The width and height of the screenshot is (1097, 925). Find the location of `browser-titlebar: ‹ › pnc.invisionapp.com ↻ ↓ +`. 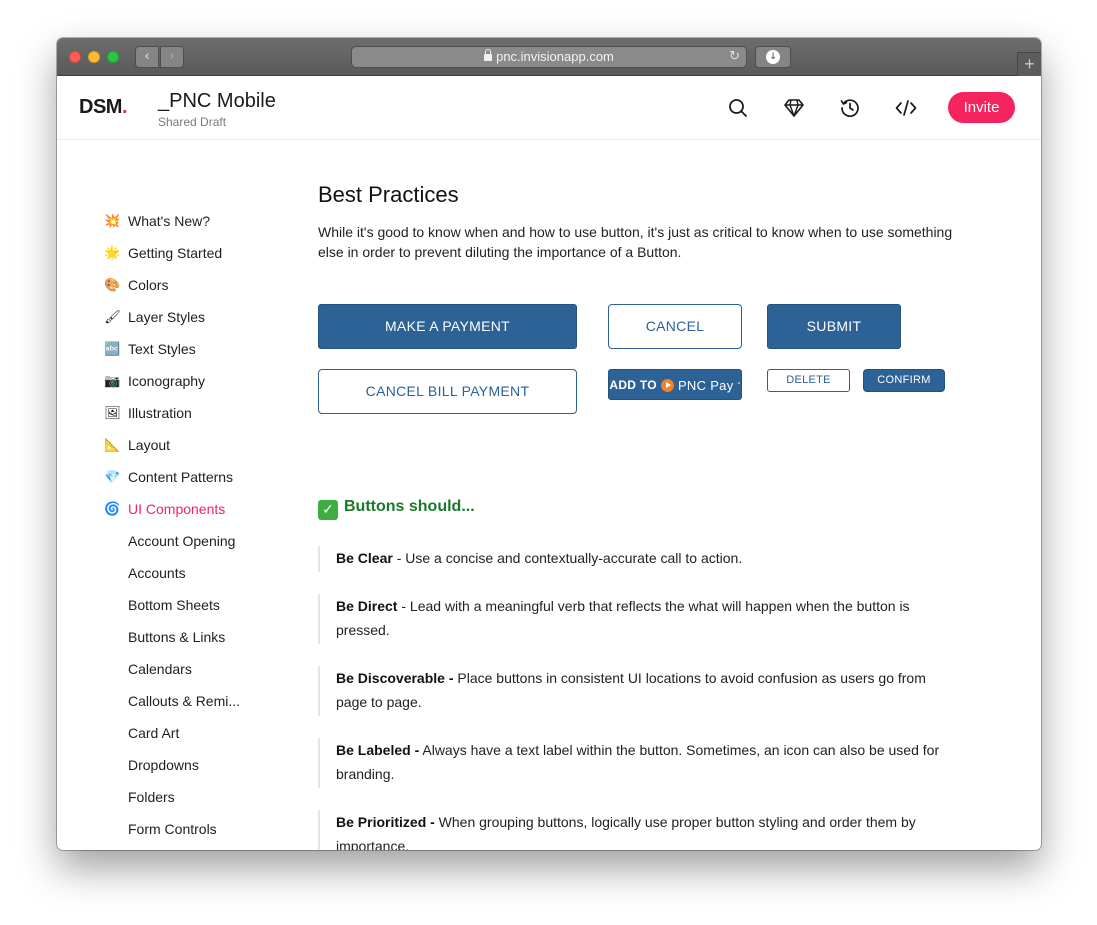

browser-titlebar: ‹ › pnc.invisionapp.com ↻ ↓ + is located at coordinates (549, 57).